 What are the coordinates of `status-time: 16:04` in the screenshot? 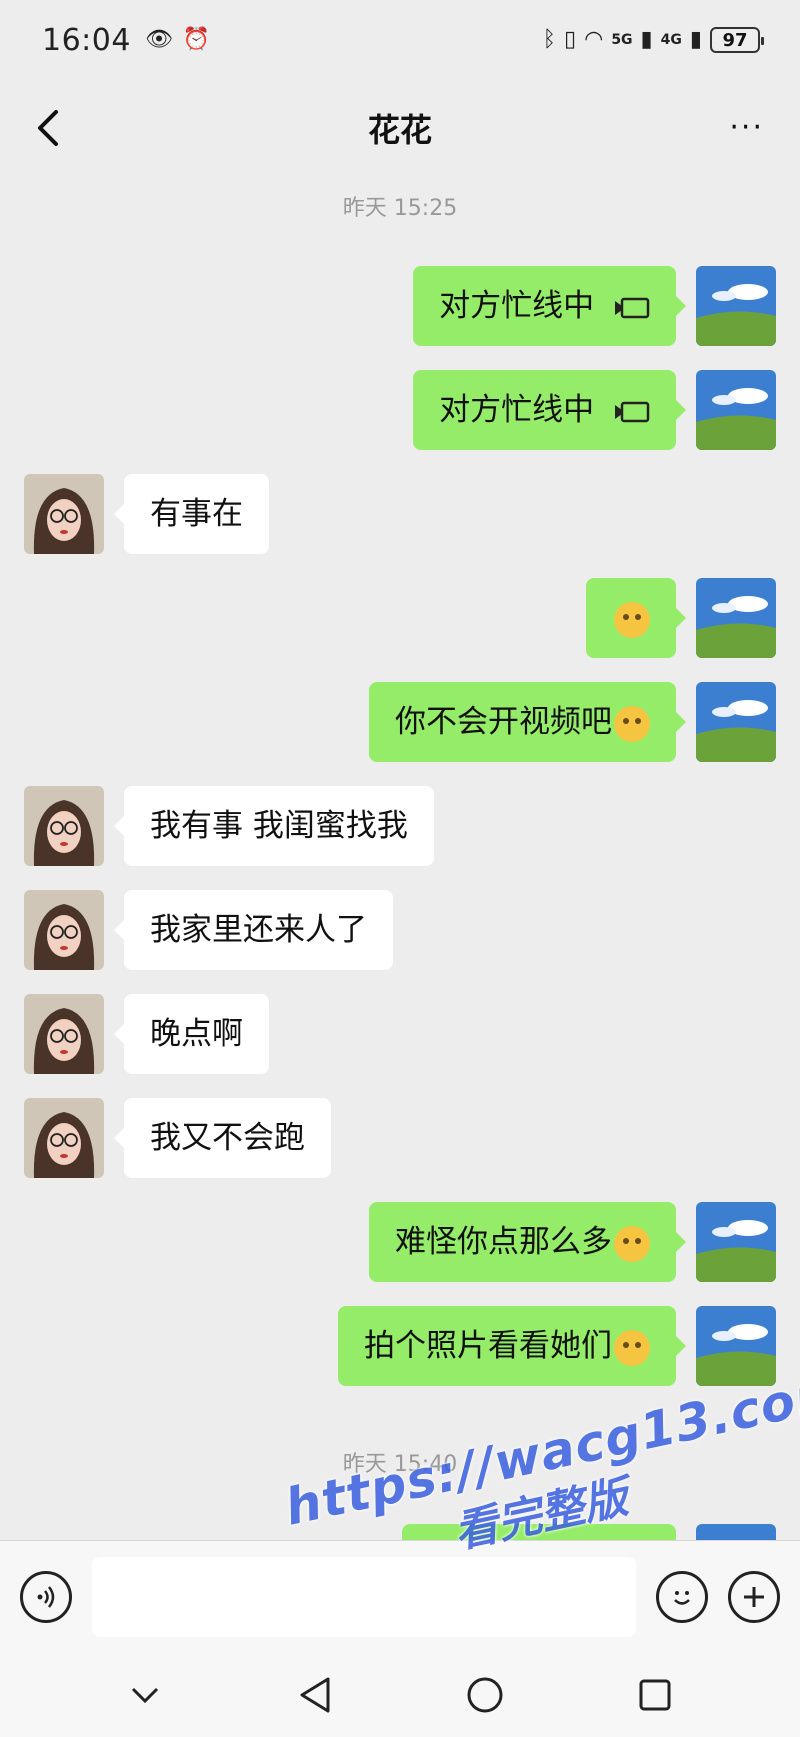 It's located at (86, 40).